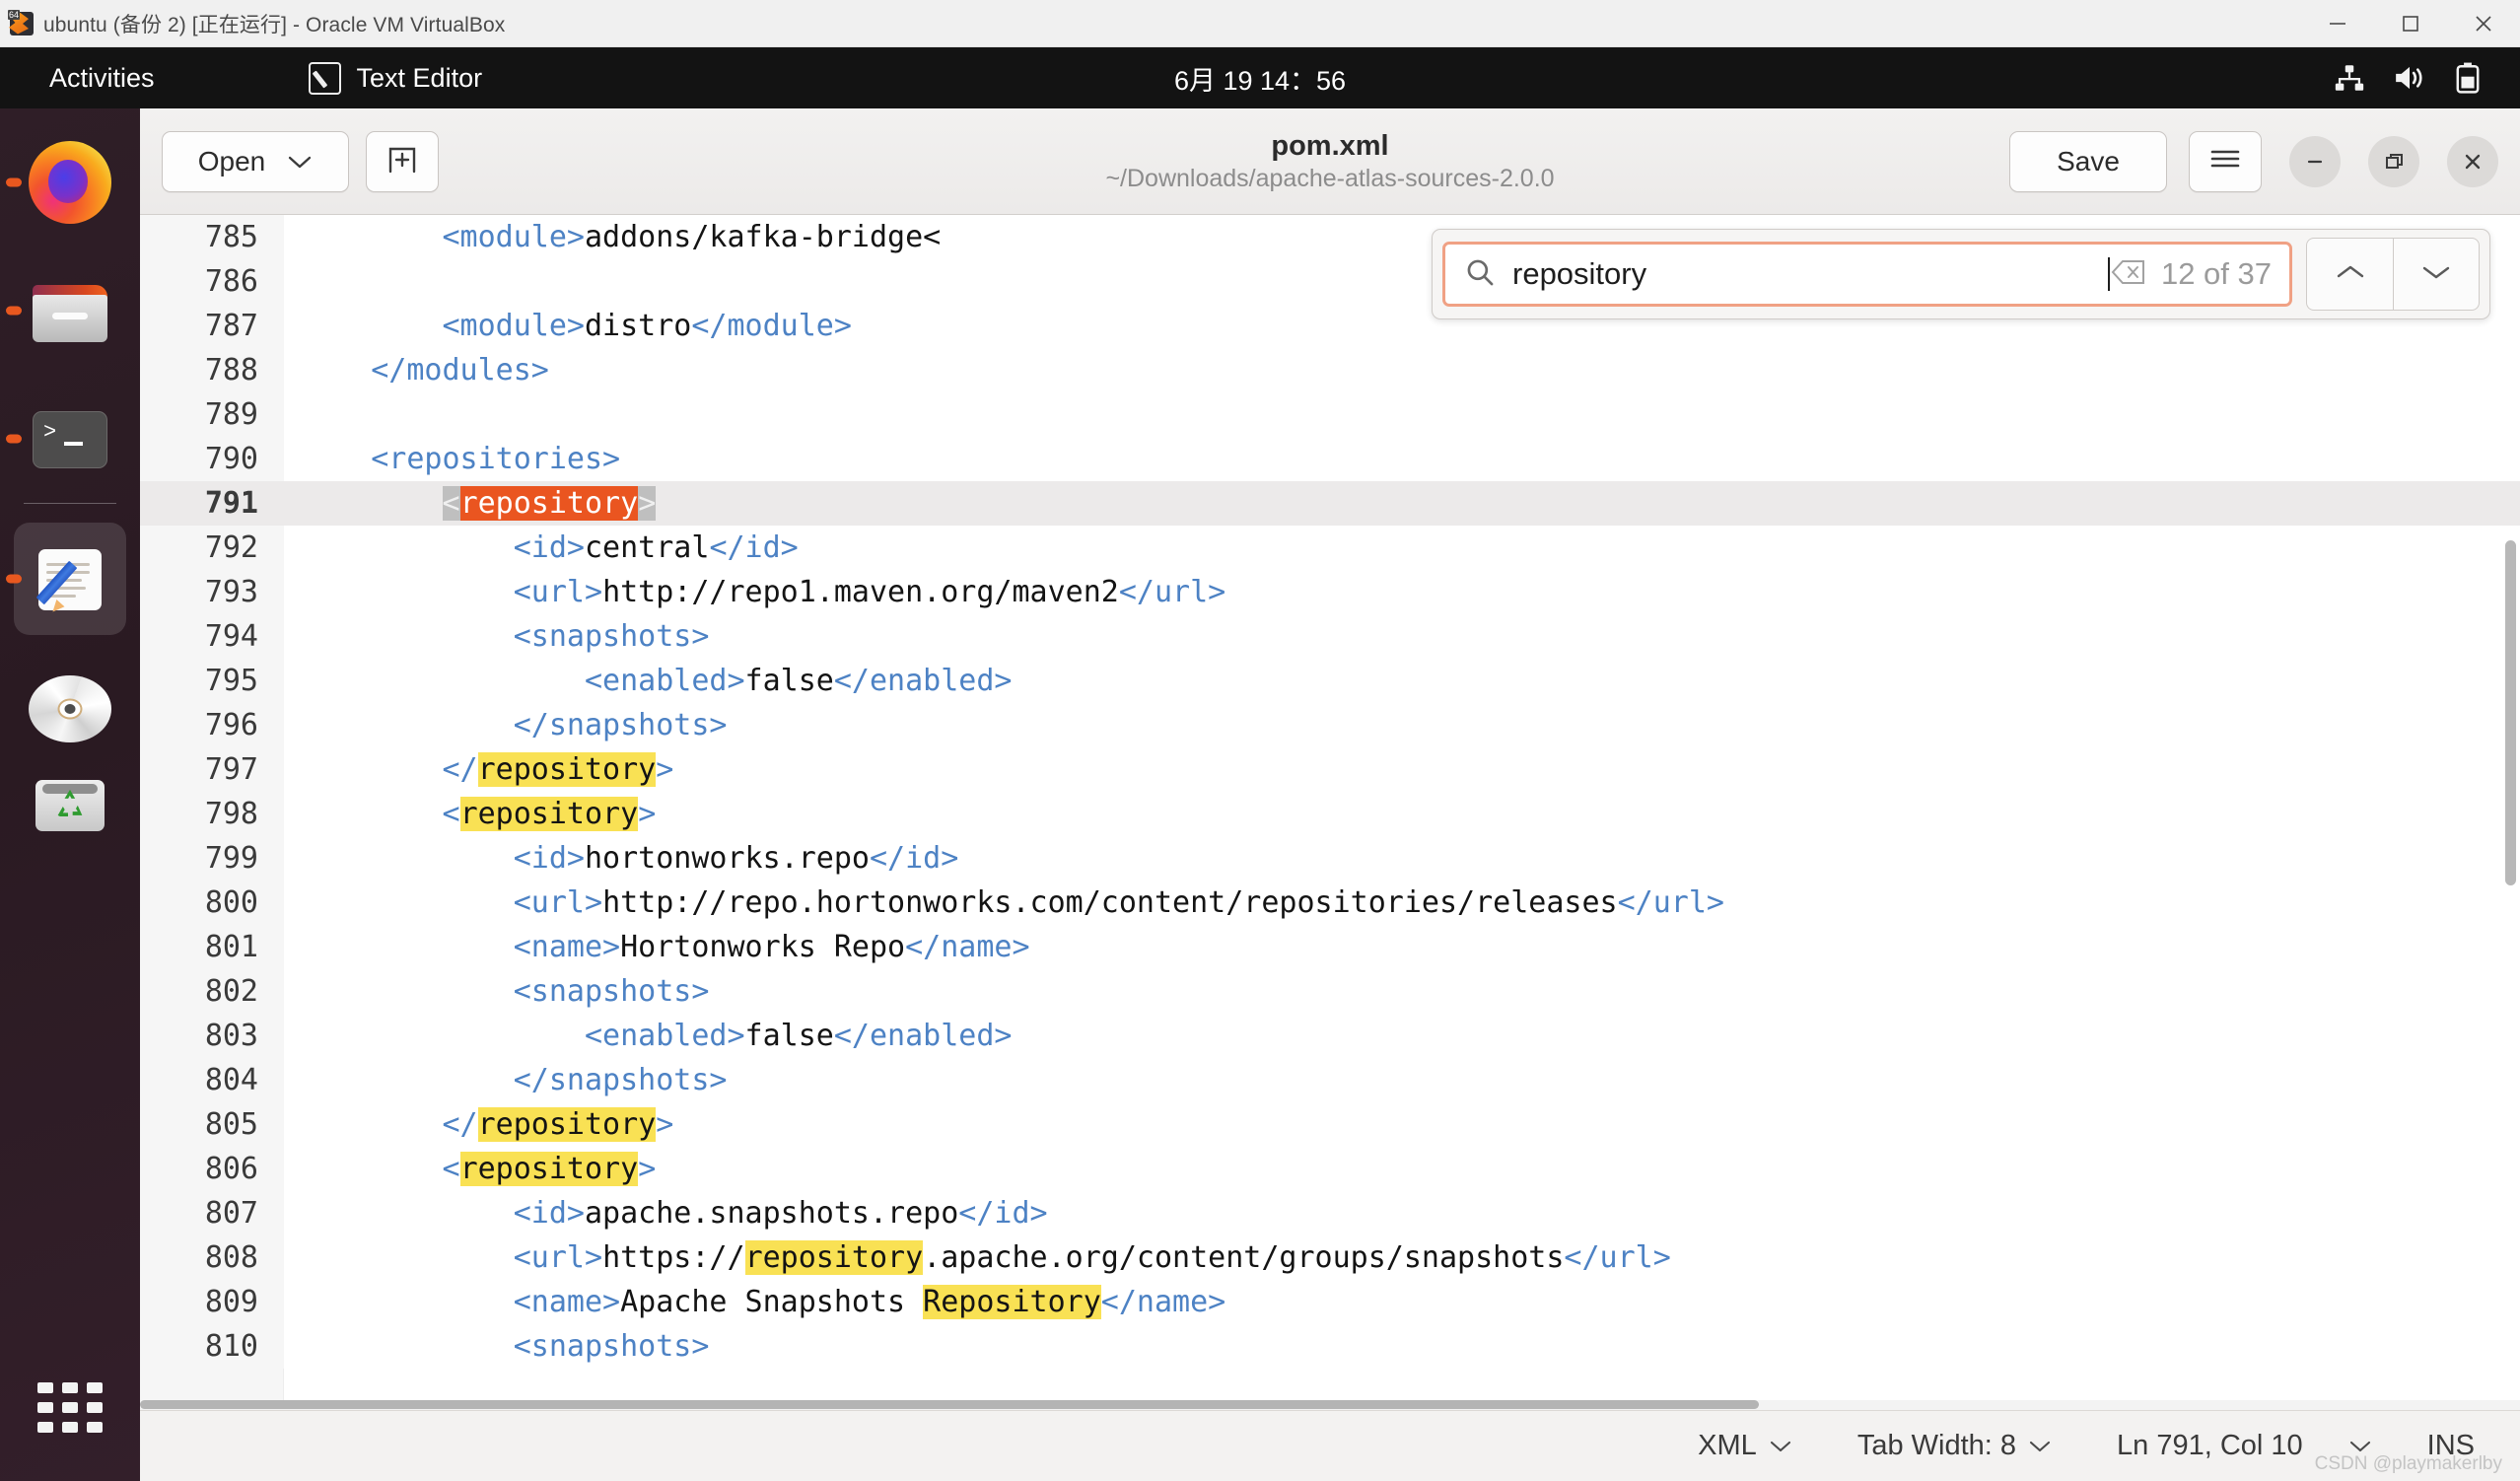 This screenshot has width=2520, height=1481. I want to click on code-line-text: </modules>, so click(1402, 370).